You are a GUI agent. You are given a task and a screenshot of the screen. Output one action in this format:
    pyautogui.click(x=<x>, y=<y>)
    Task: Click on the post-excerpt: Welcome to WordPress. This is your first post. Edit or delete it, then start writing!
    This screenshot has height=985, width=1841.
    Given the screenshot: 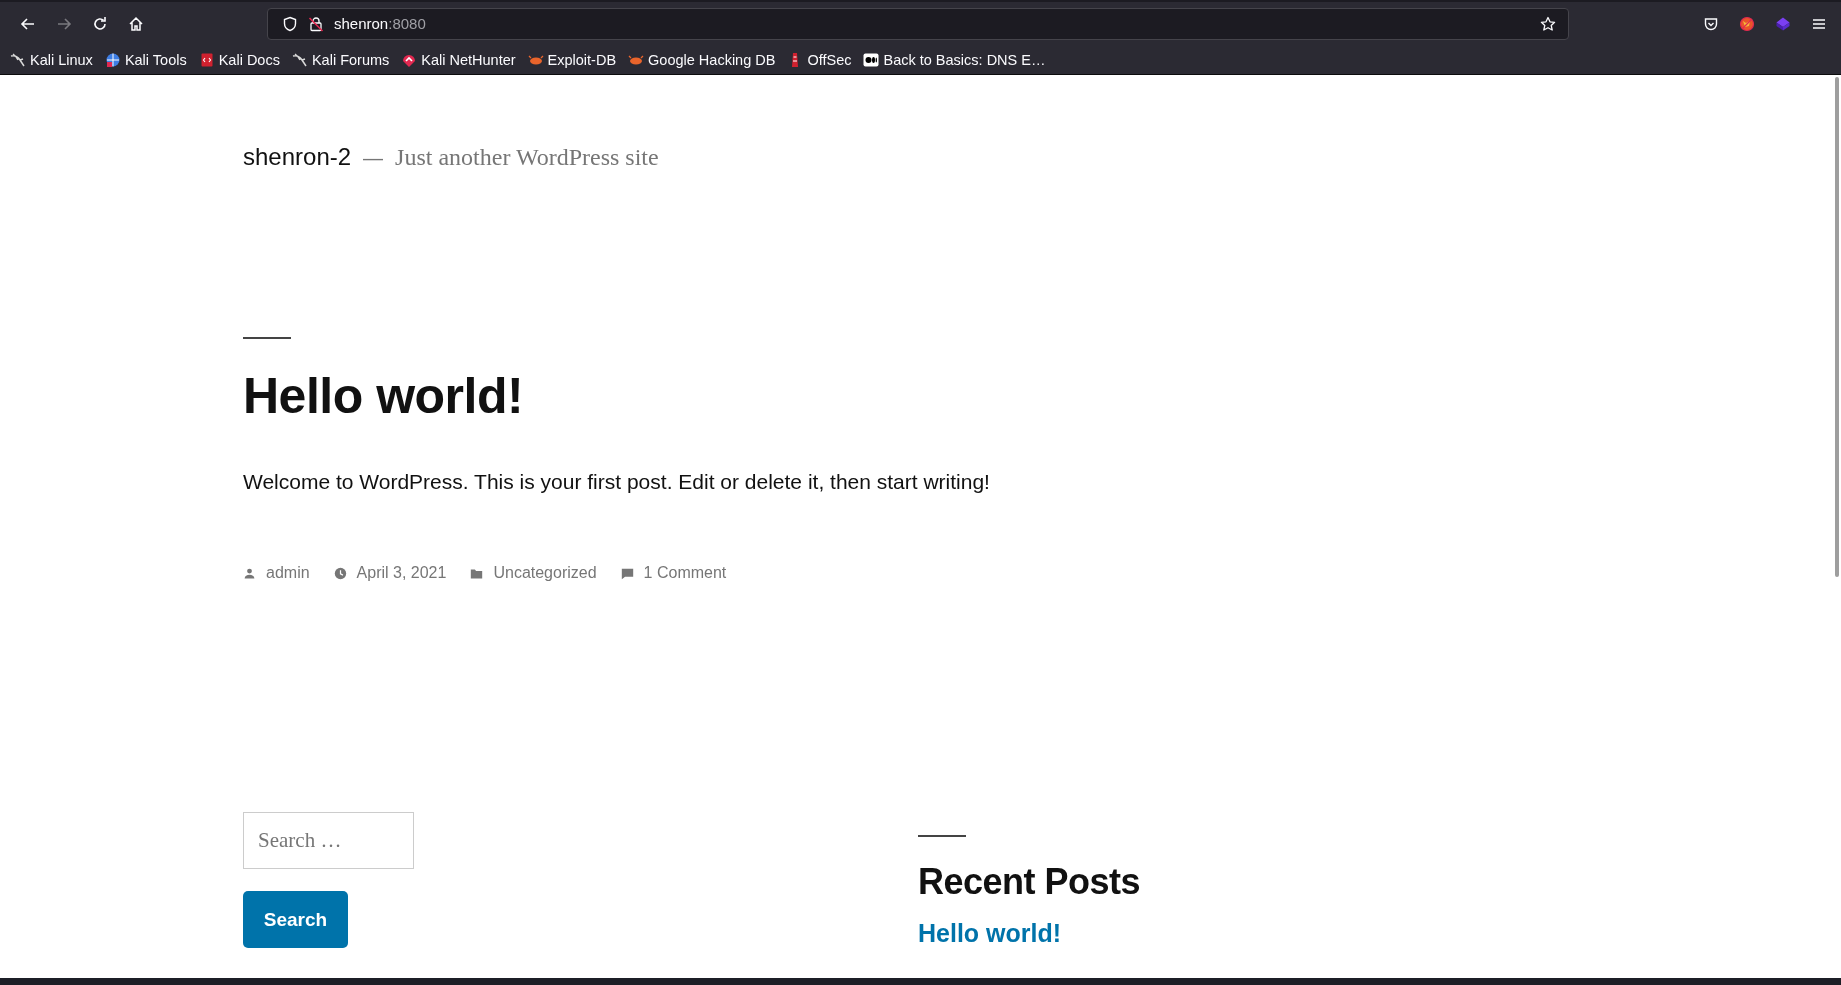 What is the action you would take?
    pyautogui.click(x=617, y=482)
    